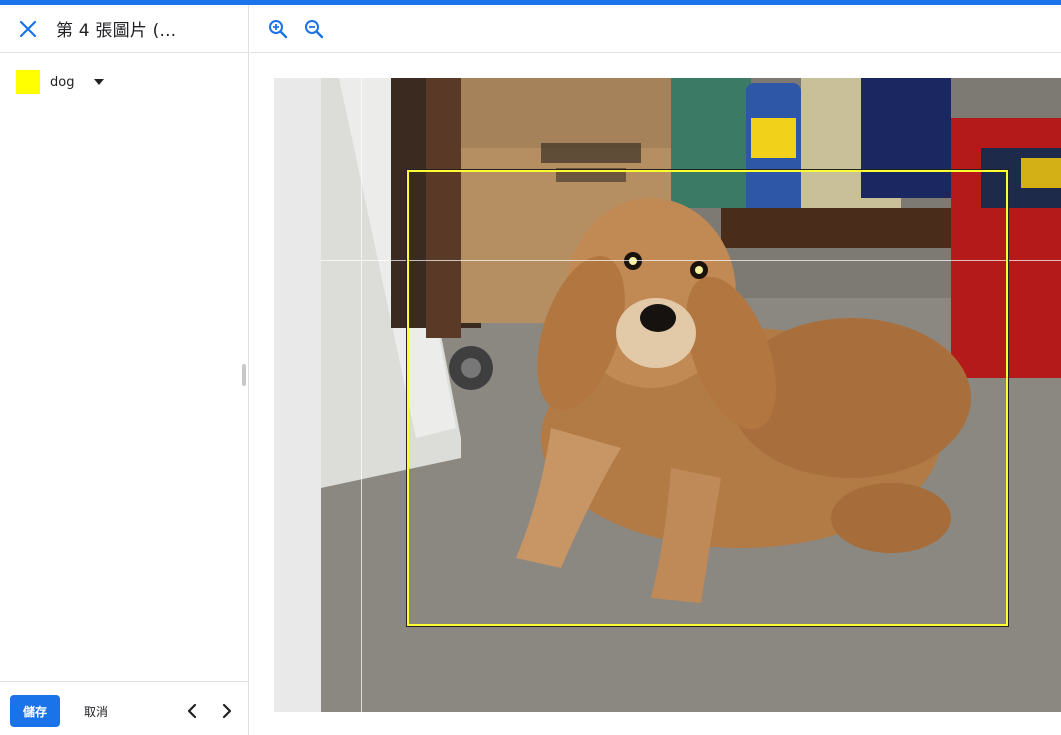 The height and width of the screenshot is (735, 1061). I want to click on save-button: 儲存, so click(35, 711).